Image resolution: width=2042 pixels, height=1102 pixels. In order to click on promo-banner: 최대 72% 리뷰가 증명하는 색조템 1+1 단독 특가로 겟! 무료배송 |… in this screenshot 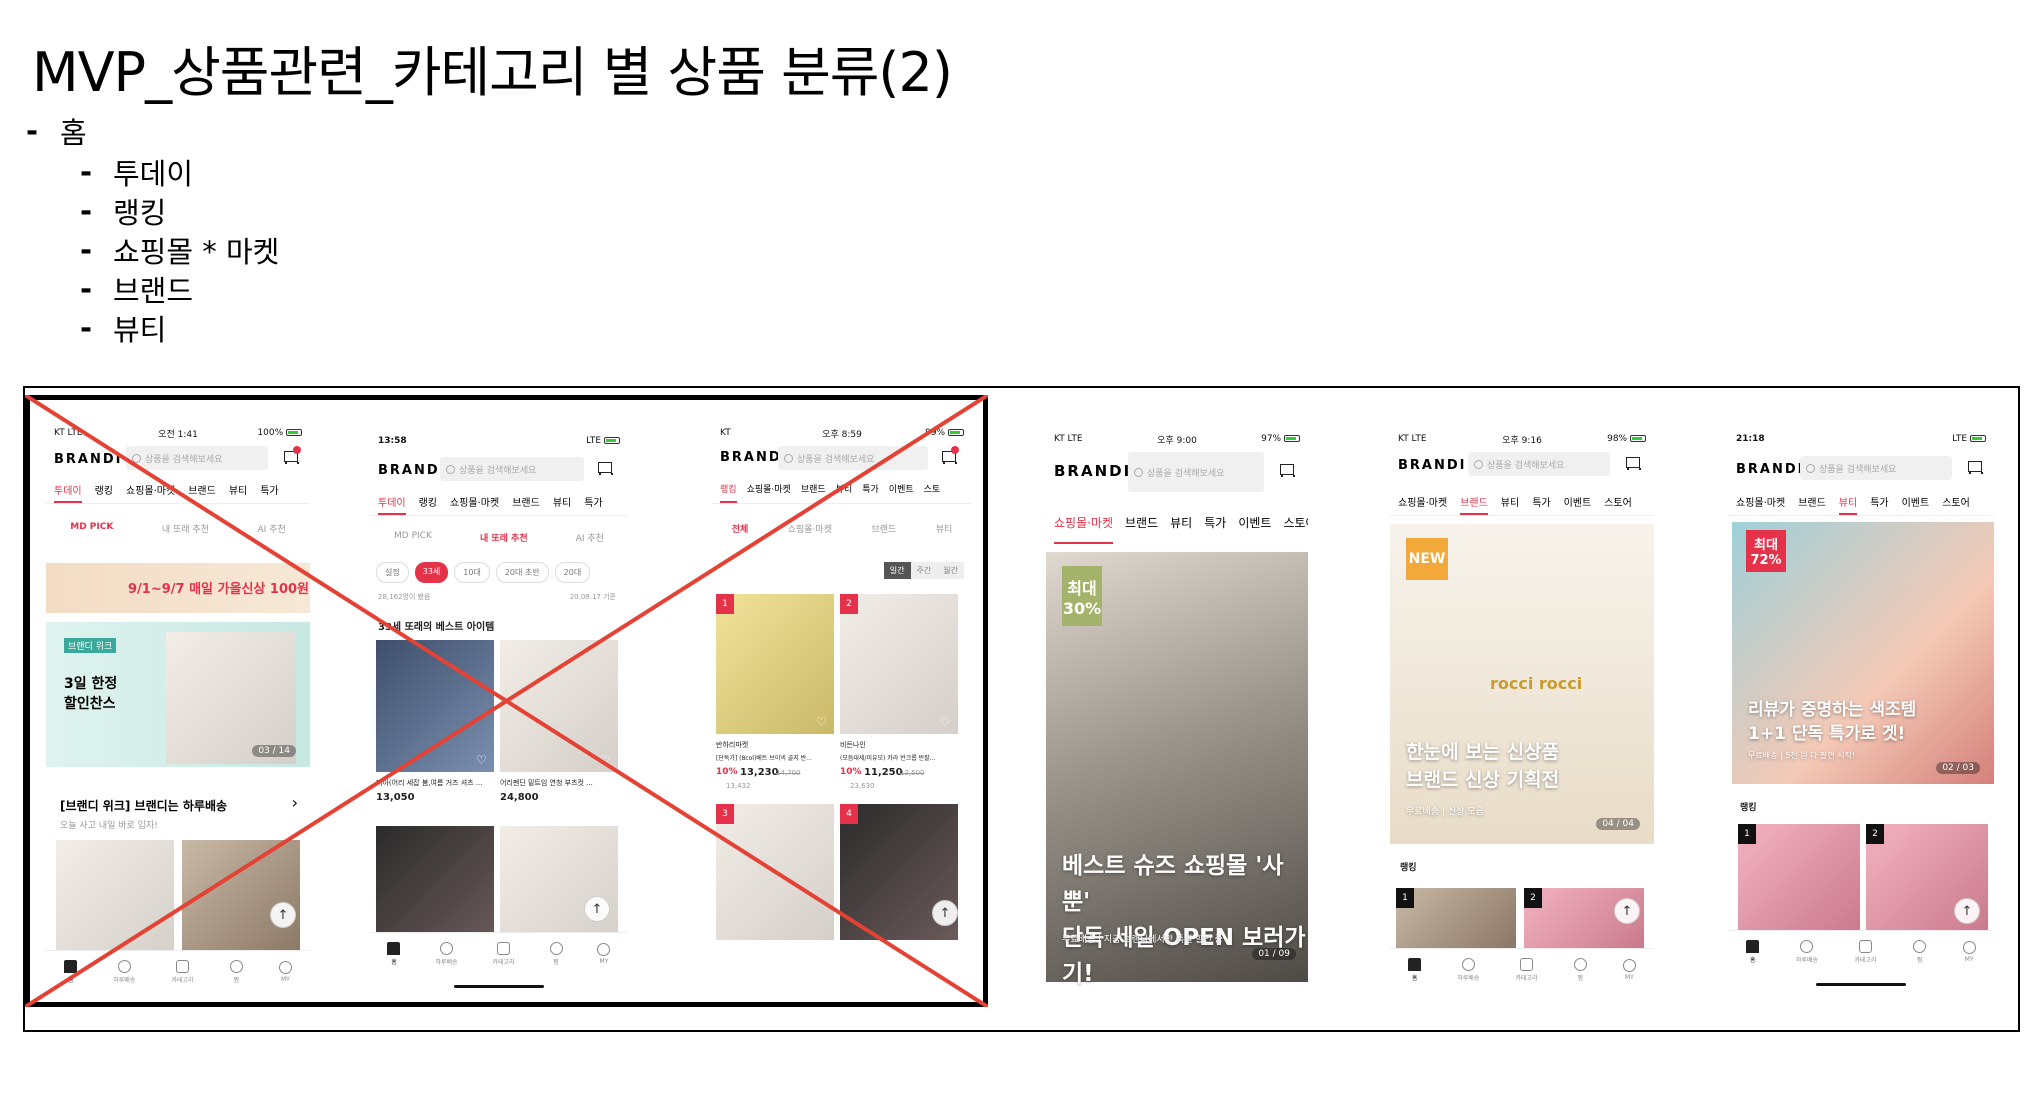, I will do `click(1863, 653)`.